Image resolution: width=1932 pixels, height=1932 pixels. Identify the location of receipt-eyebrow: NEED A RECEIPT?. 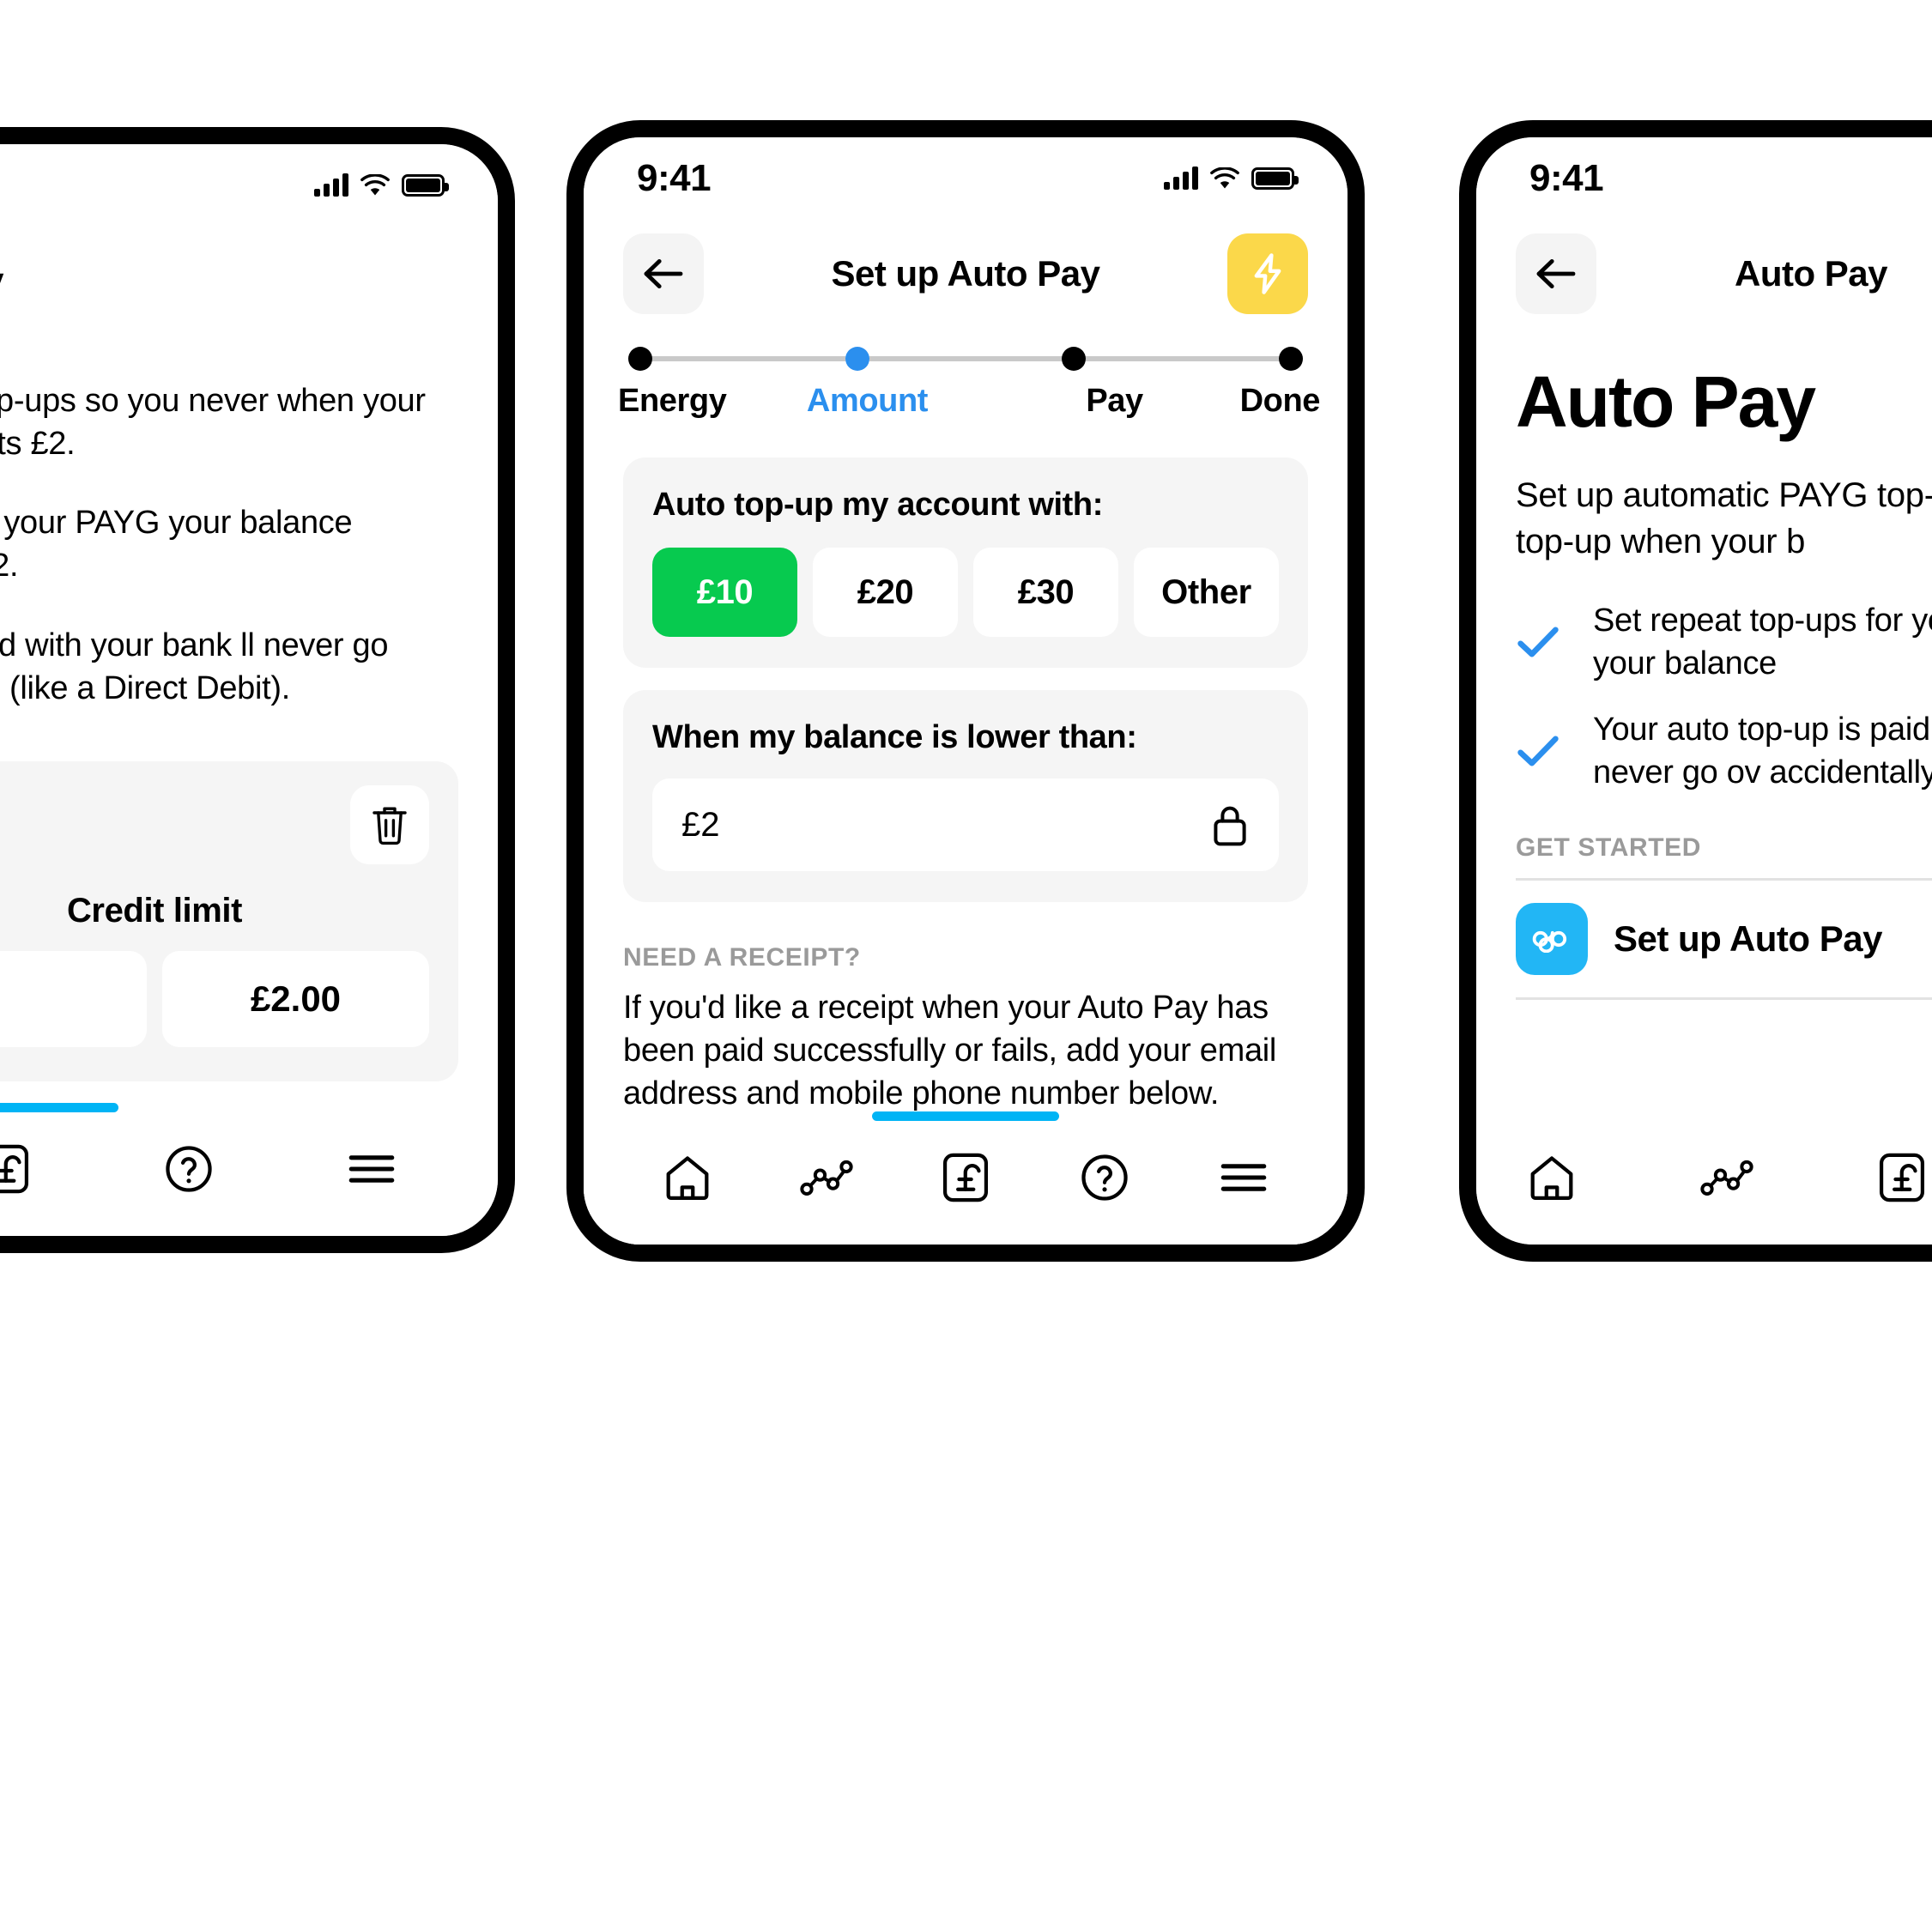
(742, 958).